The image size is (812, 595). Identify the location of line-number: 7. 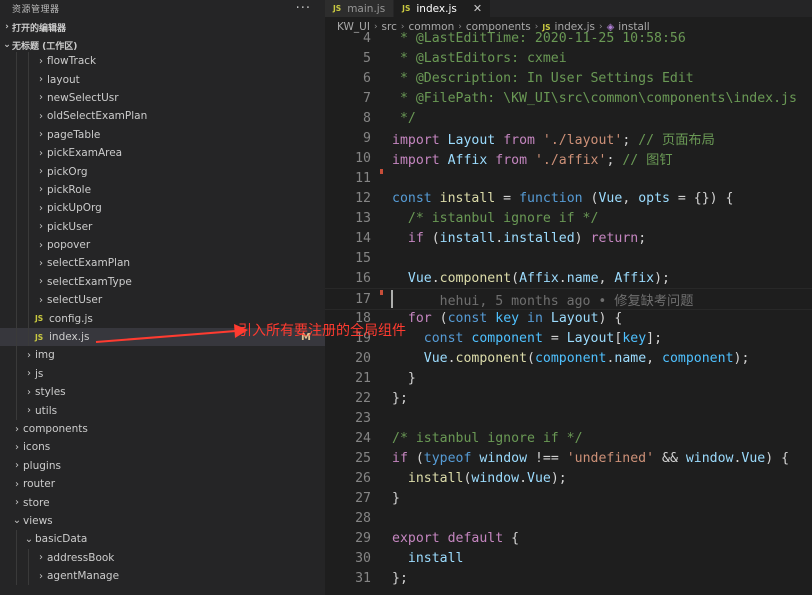
(367, 98).